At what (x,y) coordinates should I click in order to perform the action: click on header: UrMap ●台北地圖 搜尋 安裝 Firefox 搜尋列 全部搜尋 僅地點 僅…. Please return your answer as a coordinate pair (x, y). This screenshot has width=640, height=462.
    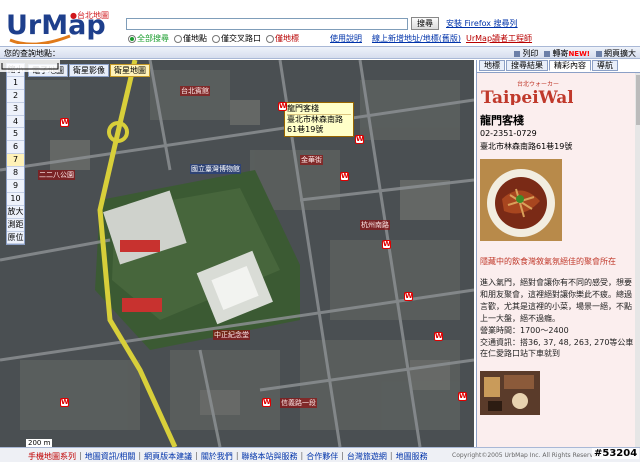
    Looking at the image, I should click on (320, 23).